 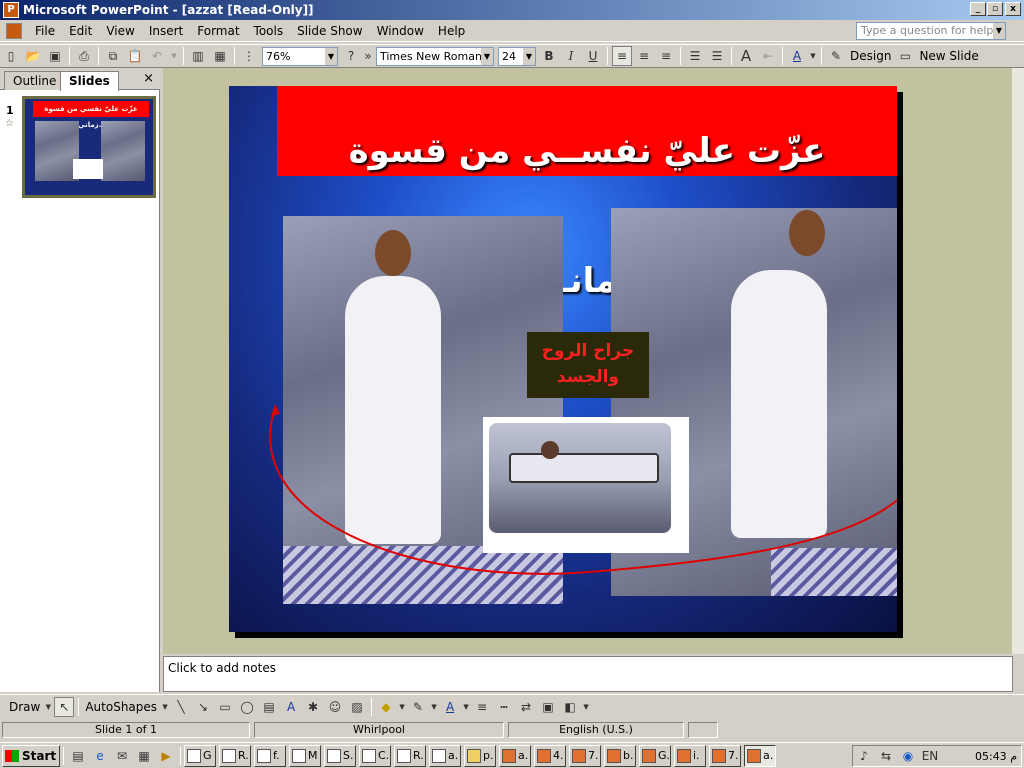 What do you see at coordinates (690, 755) in the screenshot?
I see `taskbar-button: i.` at bounding box center [690, 755].